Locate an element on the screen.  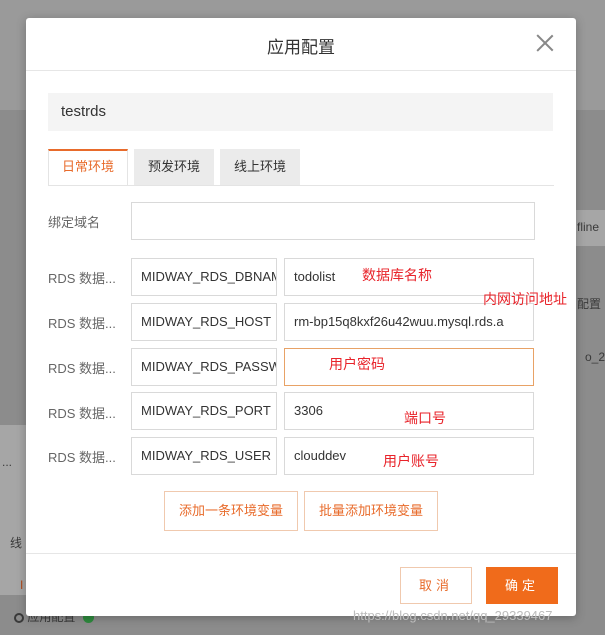
close-icon is located at coordinates (545, 43).